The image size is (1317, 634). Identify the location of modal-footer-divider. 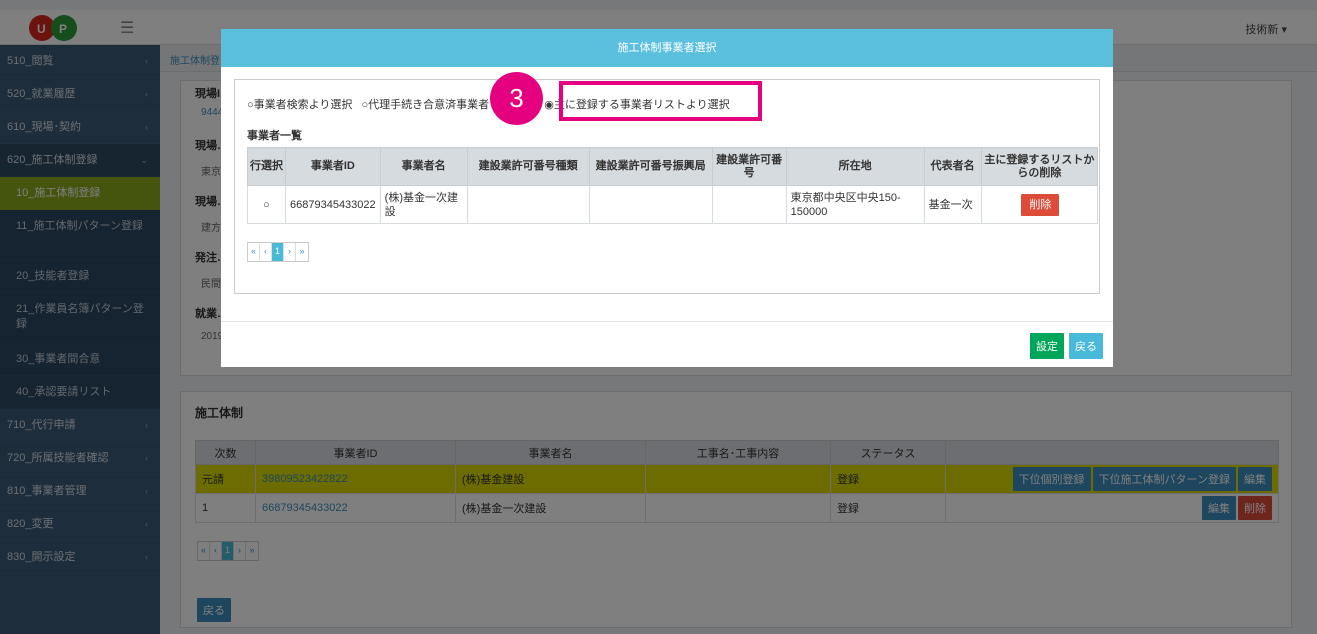
(667, 321).